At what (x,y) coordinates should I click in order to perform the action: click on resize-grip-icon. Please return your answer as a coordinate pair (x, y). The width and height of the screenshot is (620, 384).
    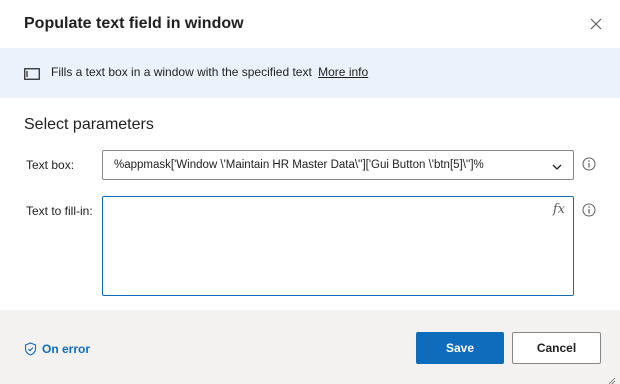
    Looking at the image, I should click on (612, 378).